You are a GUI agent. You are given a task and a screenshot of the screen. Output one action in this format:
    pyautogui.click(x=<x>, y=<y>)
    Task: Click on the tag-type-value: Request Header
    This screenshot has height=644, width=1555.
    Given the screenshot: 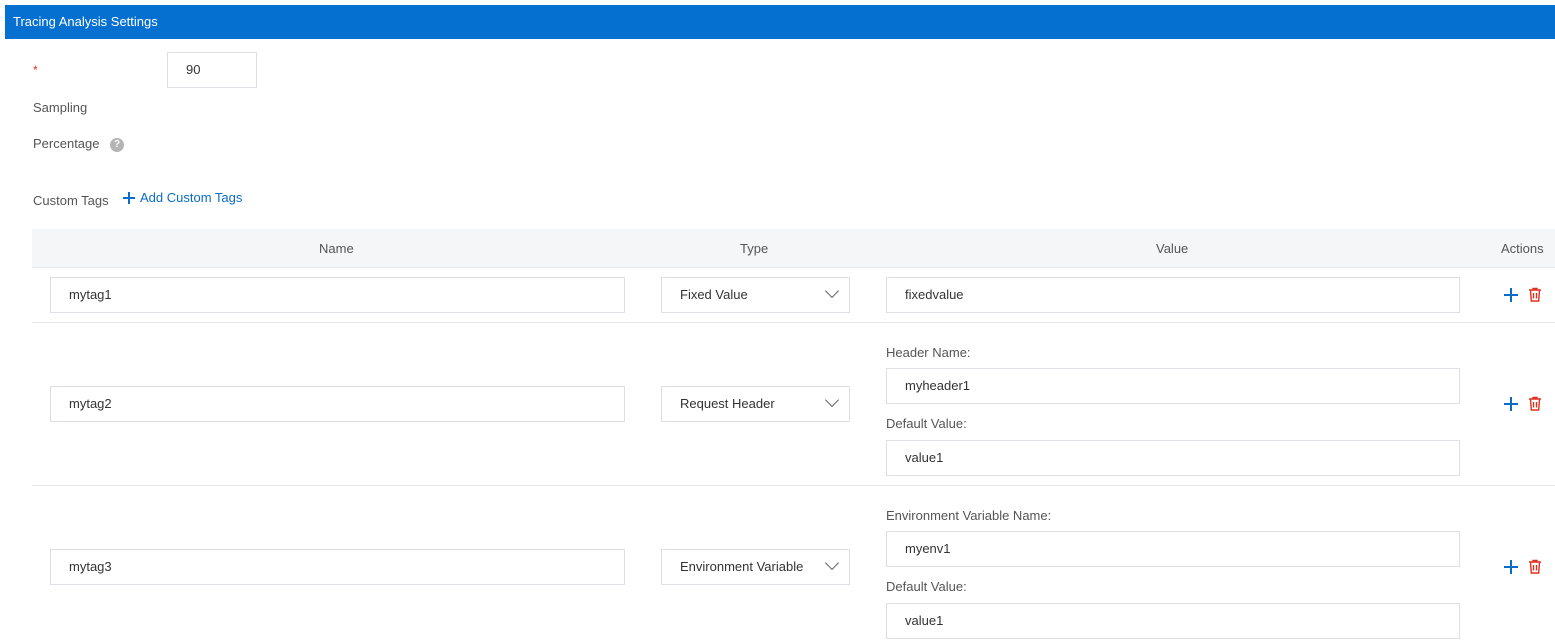 What is the action you would take?
    pyautogui.click(x=727, y=403)
    